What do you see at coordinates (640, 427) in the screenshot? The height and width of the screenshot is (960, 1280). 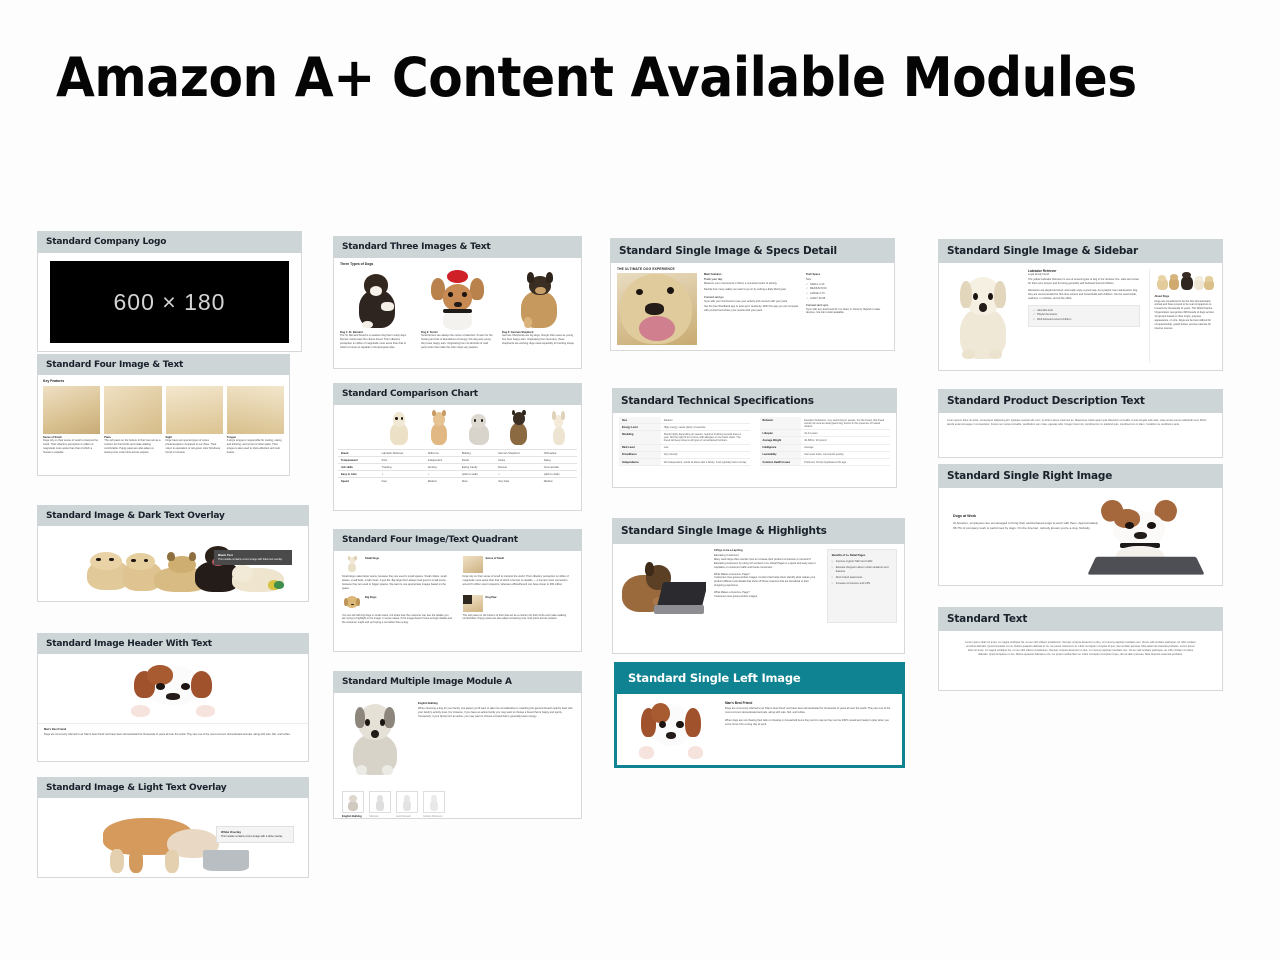 I see `spec-key: Energy Level` at bounding box center [640, 427].